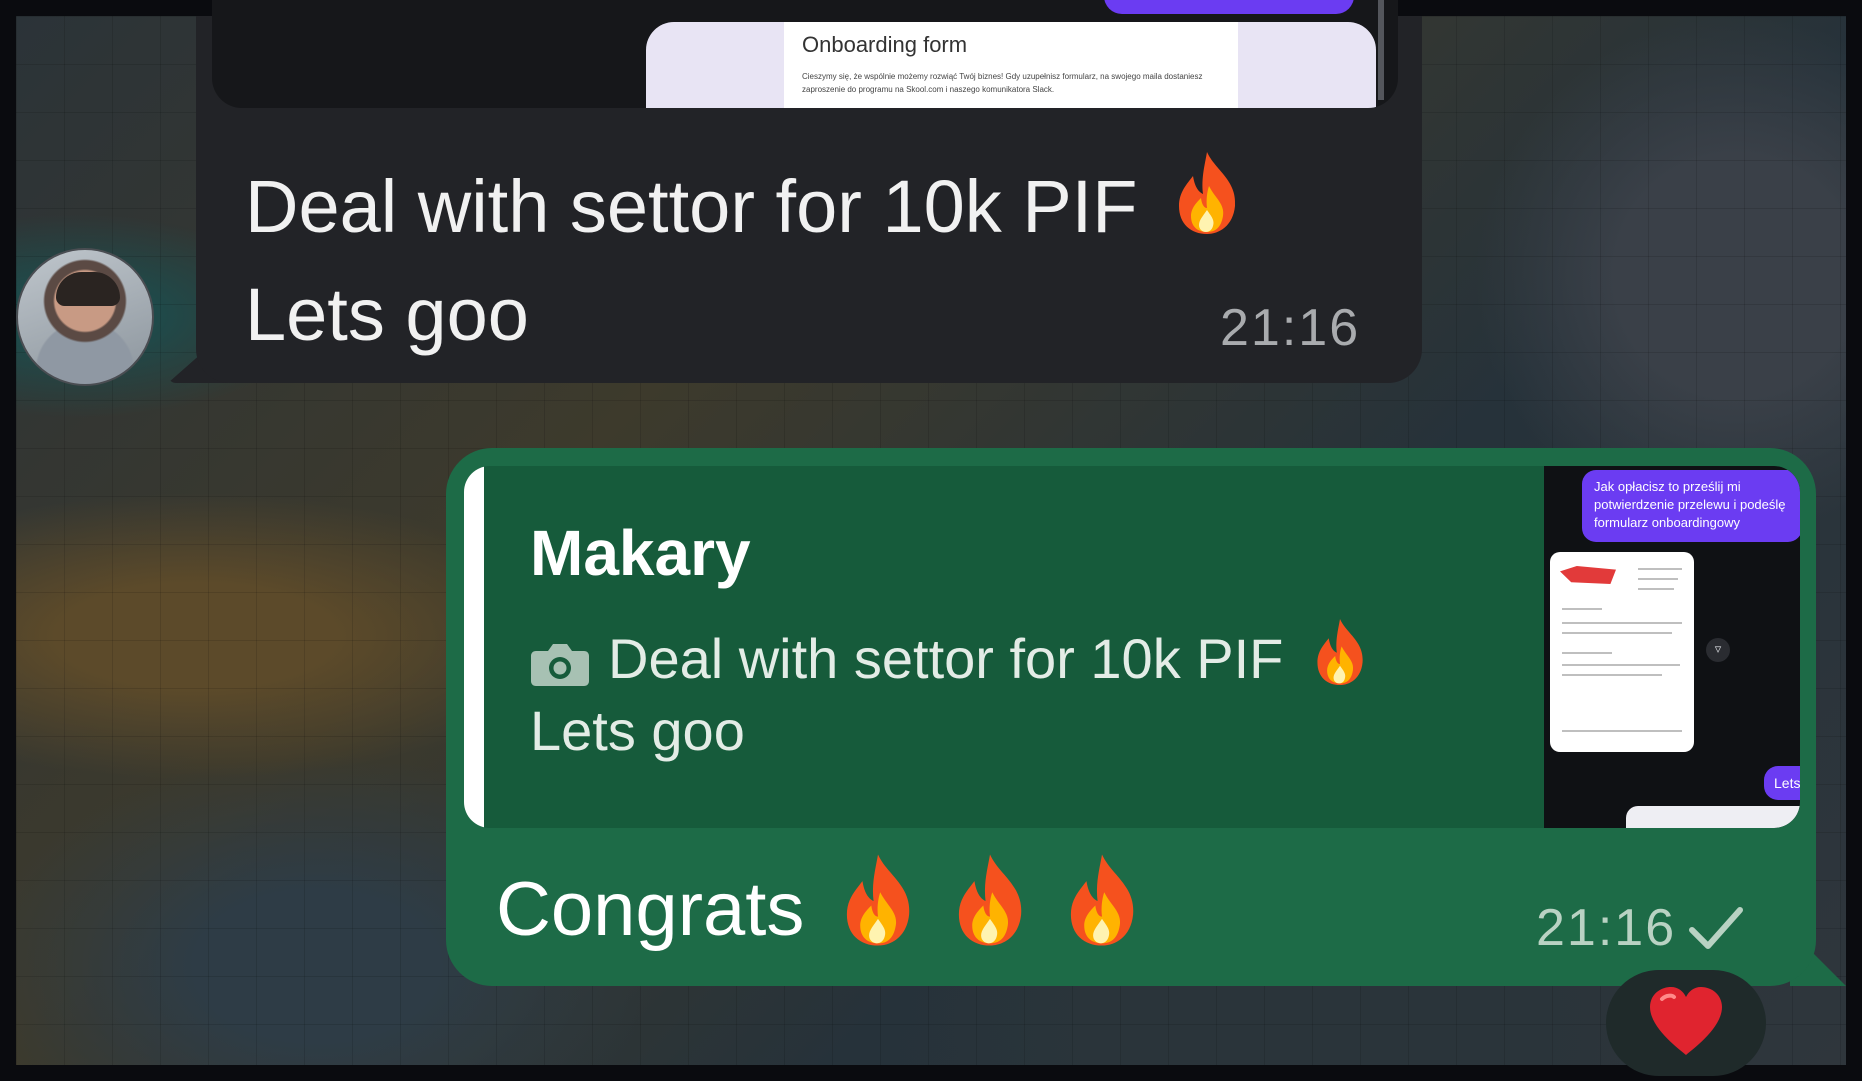 The width and height of the screenshot is (1862, 1081). I want to click on avatar-hair, so click(88, 289).